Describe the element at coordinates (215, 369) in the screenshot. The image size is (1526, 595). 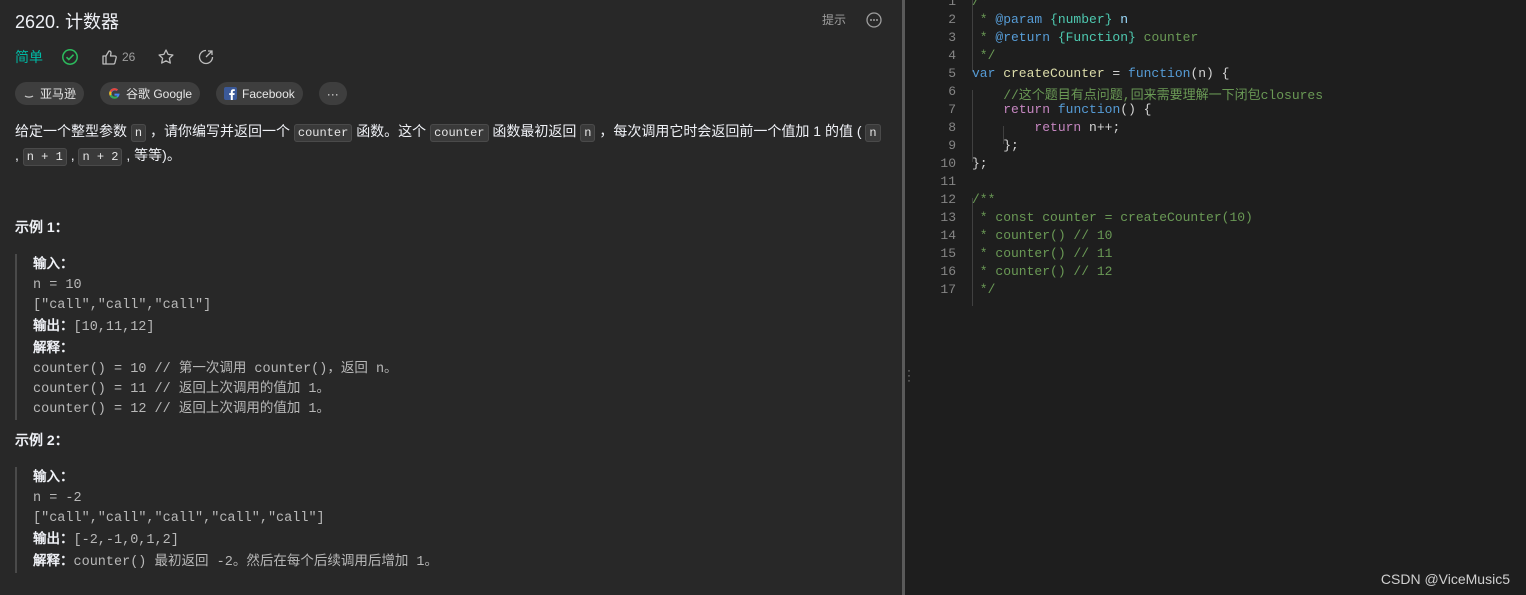
I see `example-explanation: counter() = 10 // 第一次调用 counter()，返回 n。` at that location.